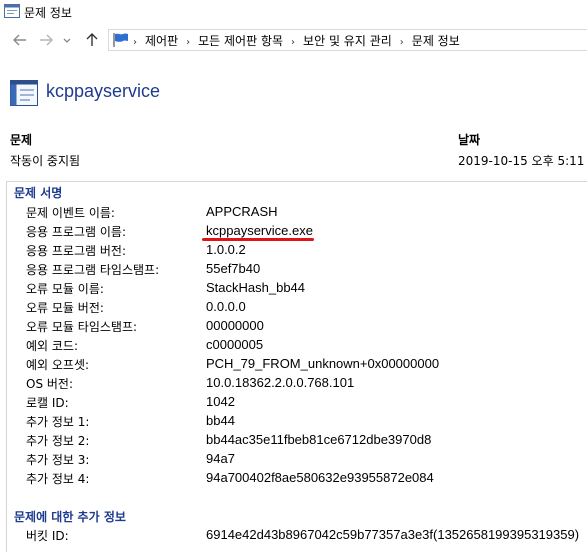 The height and width of the screenshot is (552, 587). Describe the element at coordinates (145, 345) in the screenshot. I see `signature-row: 예외 코드: c0000005` at that location.